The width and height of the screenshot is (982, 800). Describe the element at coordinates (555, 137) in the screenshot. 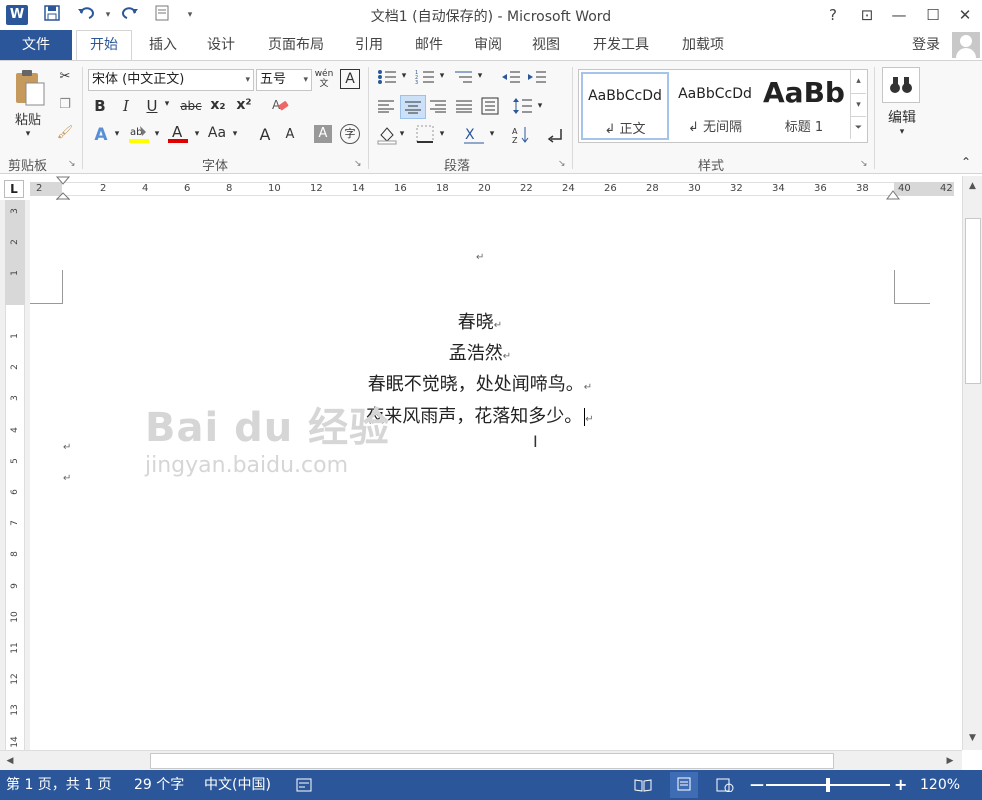

I see `show-hide-marks-icon` at that location.